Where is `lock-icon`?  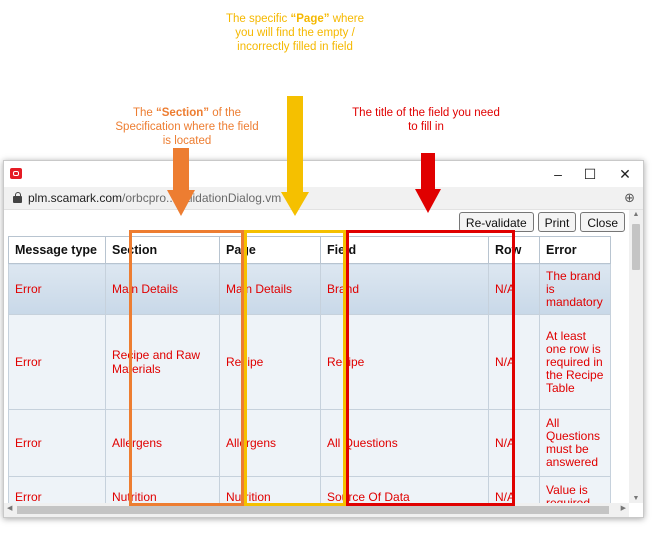
lock-icon is located at coordinates (17, 197).